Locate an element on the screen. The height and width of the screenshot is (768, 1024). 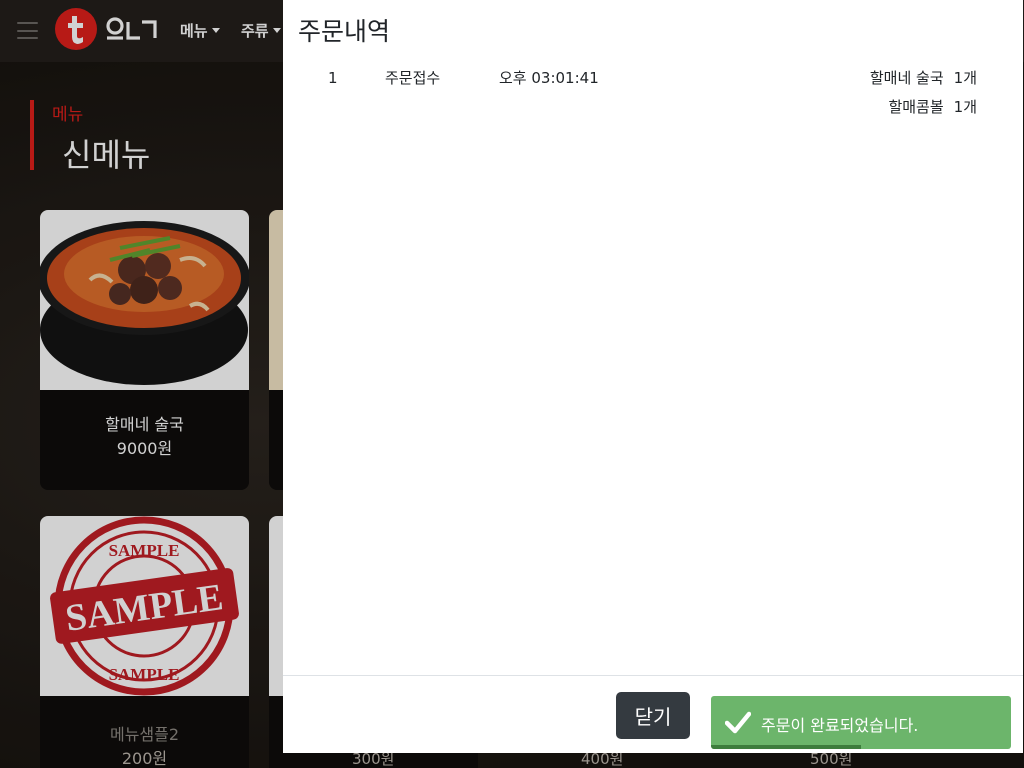
toast-message: 주문이 완료되었습니다. is located at coordinates (840, 725).